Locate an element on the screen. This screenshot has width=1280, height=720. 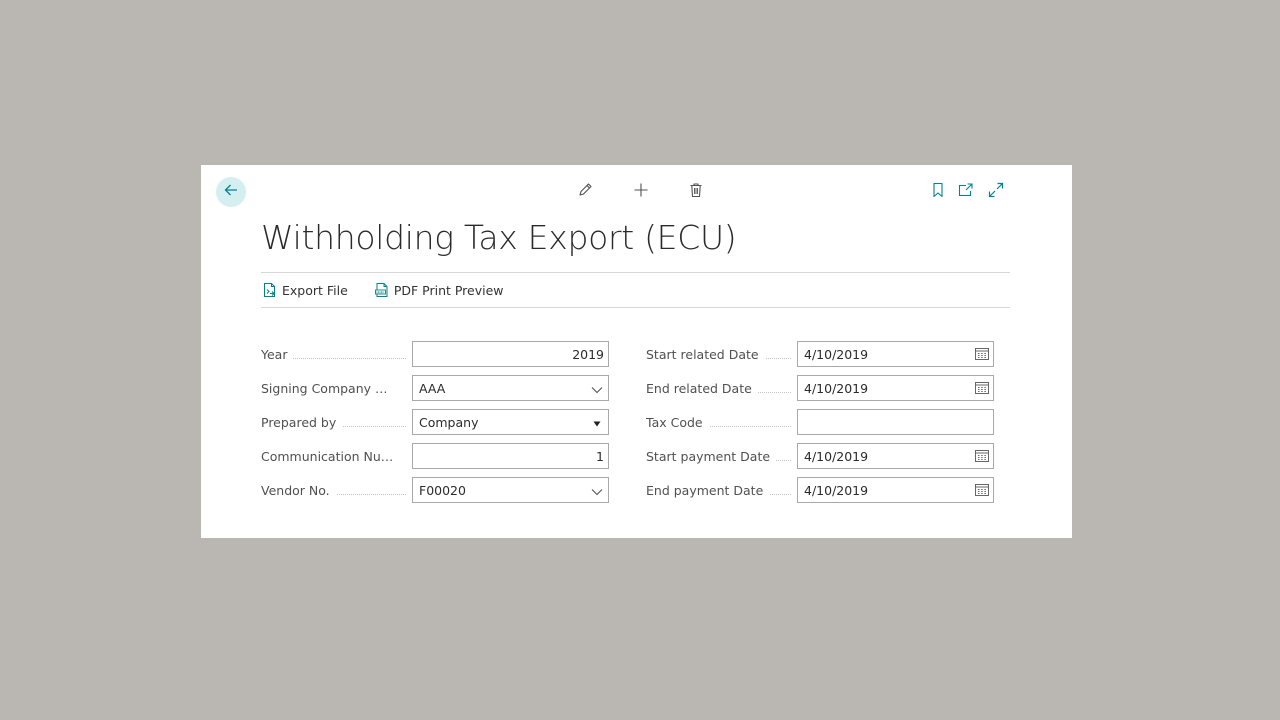
page-title: Withholding Tax Export (ECU) is located at coordinates (499, 237).